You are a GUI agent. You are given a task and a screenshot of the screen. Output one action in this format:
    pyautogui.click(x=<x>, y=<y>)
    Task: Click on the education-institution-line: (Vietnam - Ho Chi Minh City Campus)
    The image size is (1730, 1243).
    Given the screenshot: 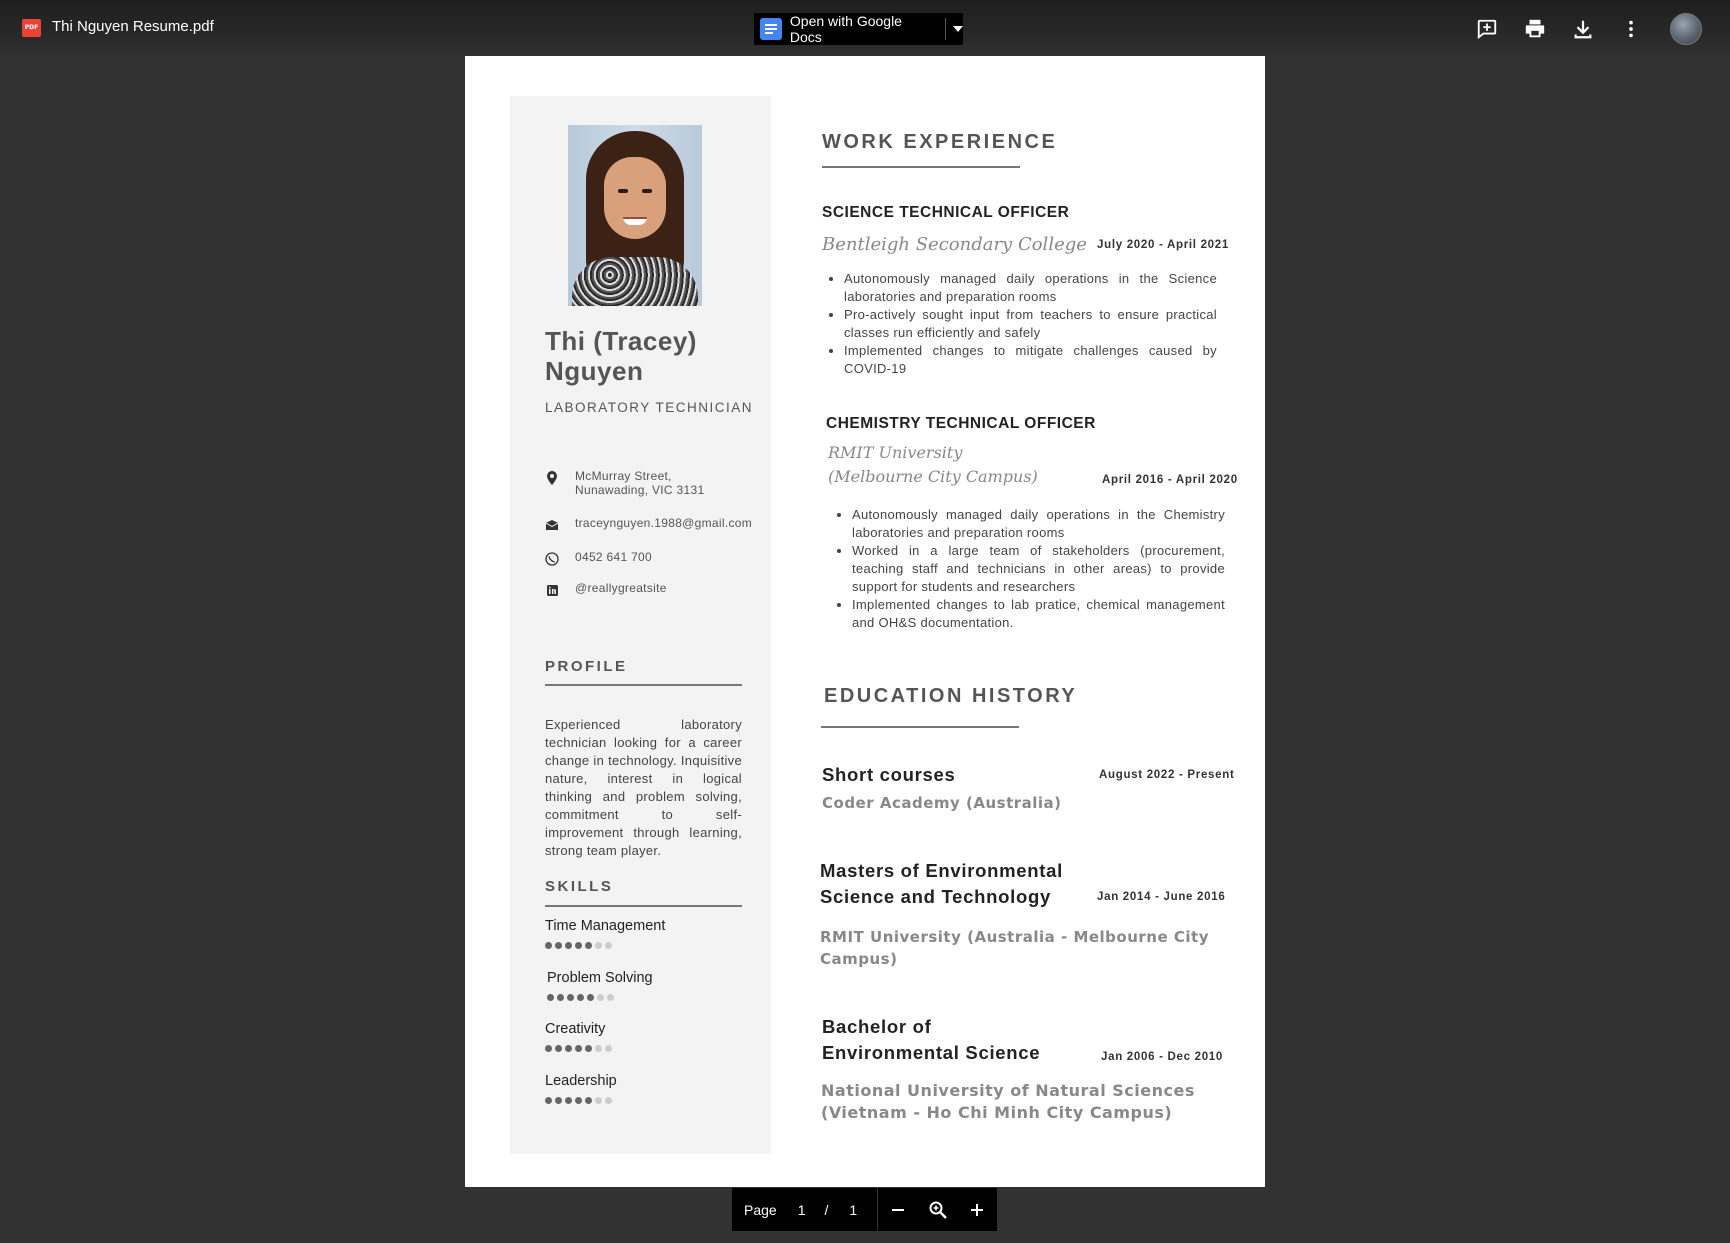 What is the action you would take?
    pyautogui.click(x=997, y=1112)
    